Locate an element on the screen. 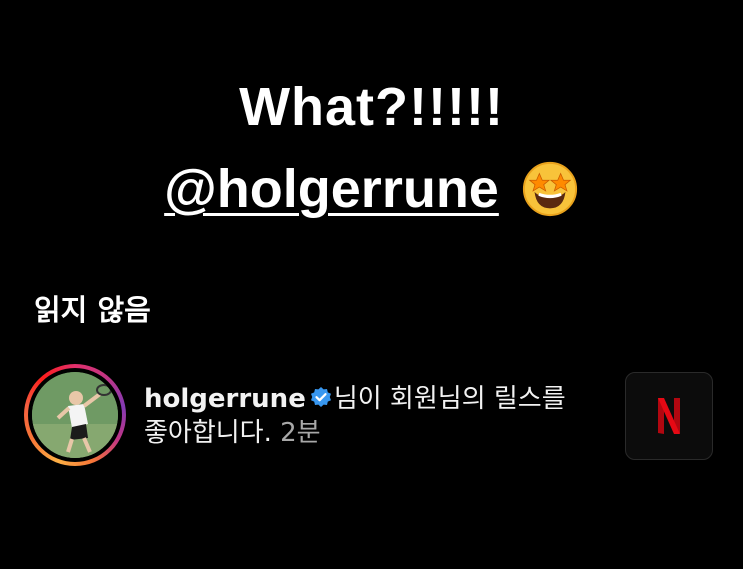 Image resolution: width=743 pixels, height=569 pixels. star-struck-emoji-icon is located at coordinates (549, 189).